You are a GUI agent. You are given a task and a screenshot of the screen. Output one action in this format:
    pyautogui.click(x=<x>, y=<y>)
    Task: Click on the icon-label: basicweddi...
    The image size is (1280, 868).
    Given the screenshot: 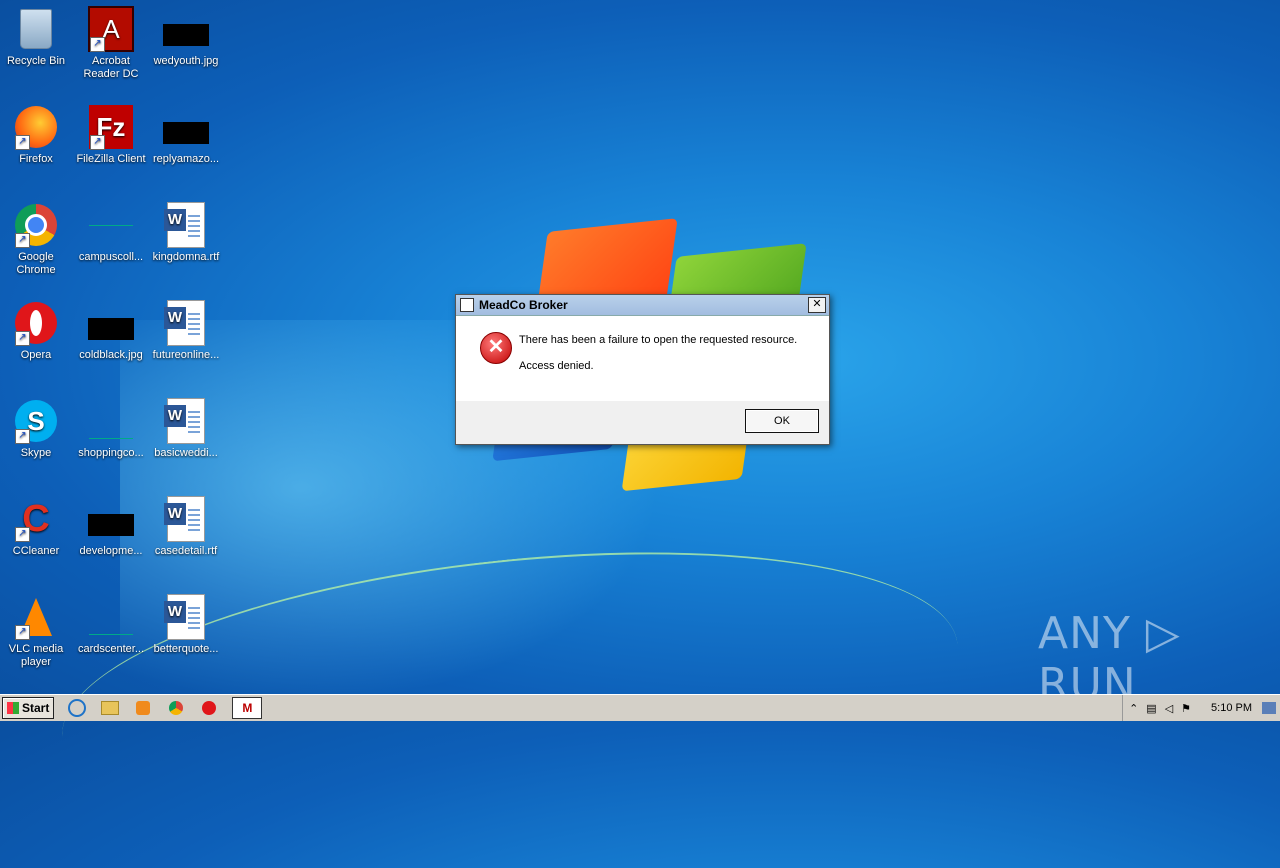 What is the action you would take?
    pyautogui.click(x=186, y=453)
    